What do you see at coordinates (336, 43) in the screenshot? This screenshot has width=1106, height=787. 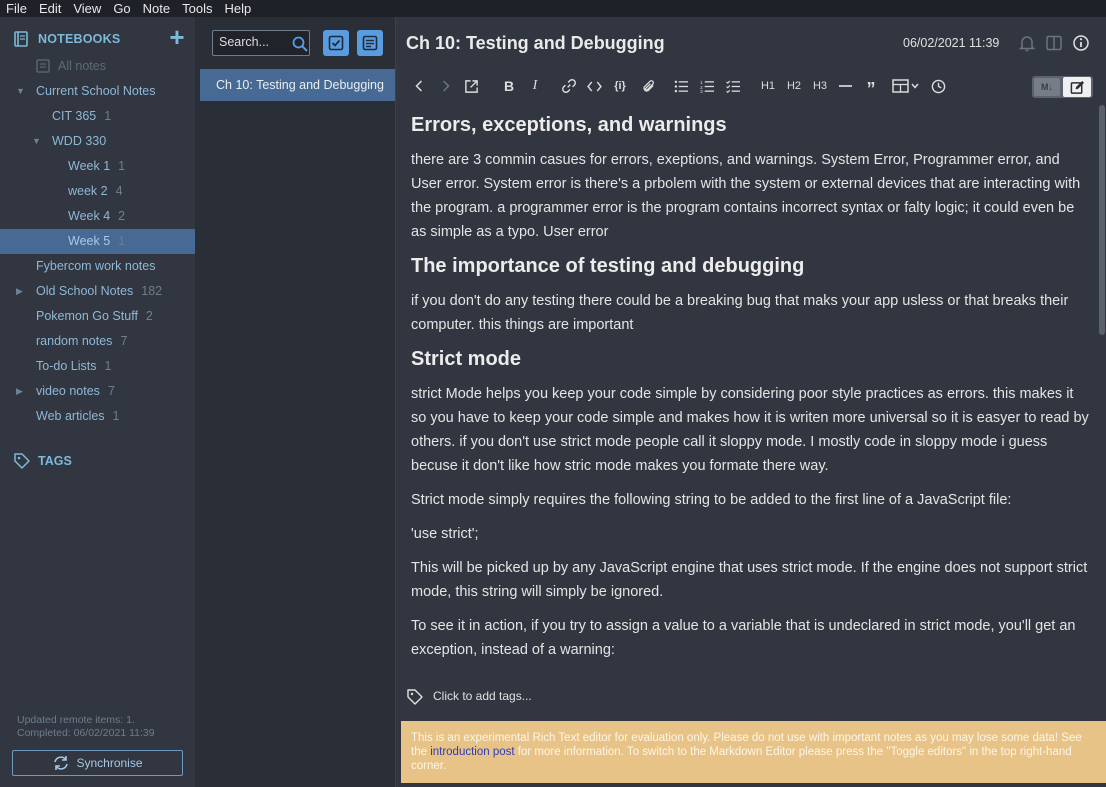 I see `new-todo-button` at bounding box center [336, 43].